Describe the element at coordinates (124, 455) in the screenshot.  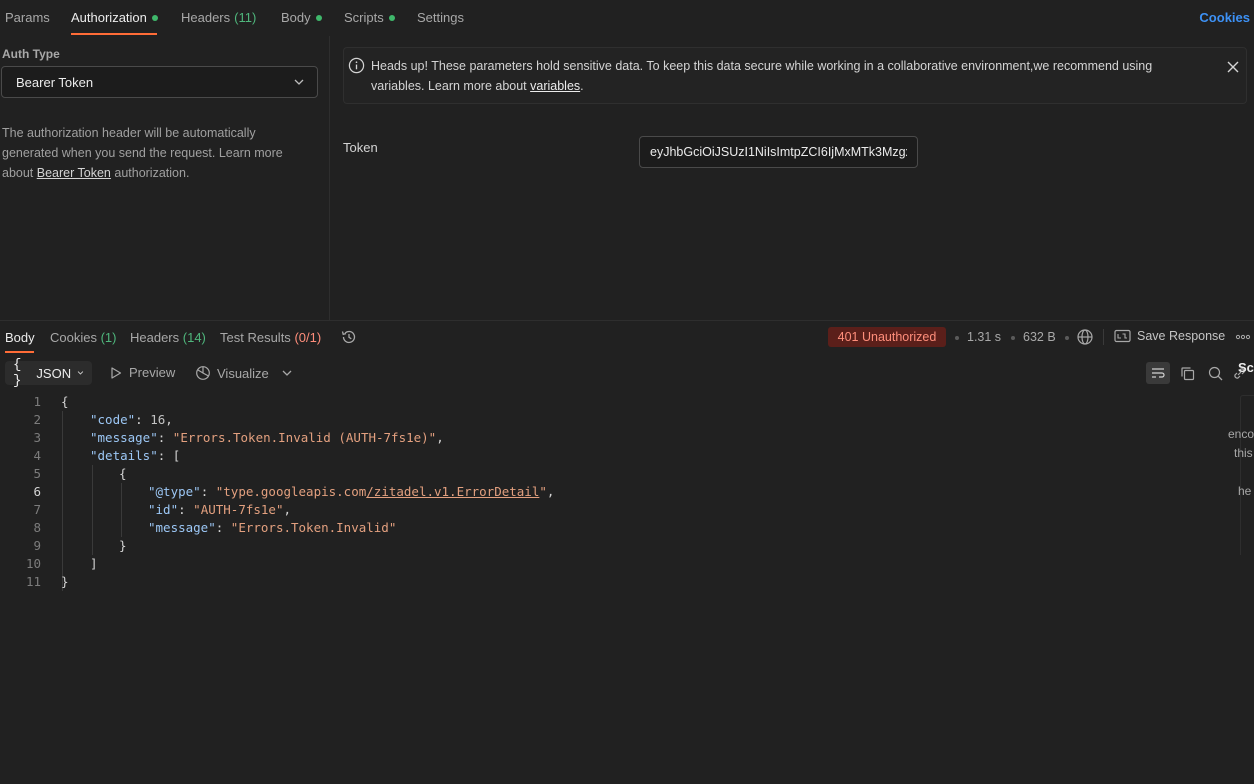
I see `json-key: "details"` at that location.